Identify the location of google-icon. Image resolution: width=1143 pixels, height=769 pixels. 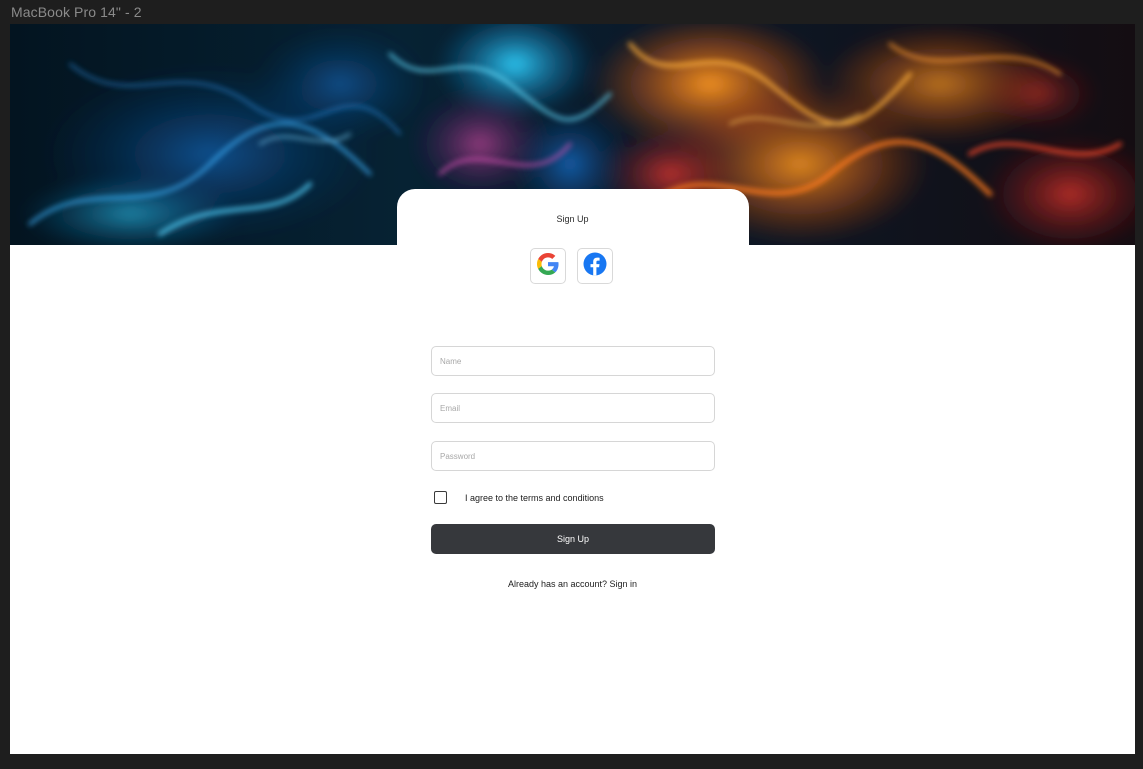
(548, 266).